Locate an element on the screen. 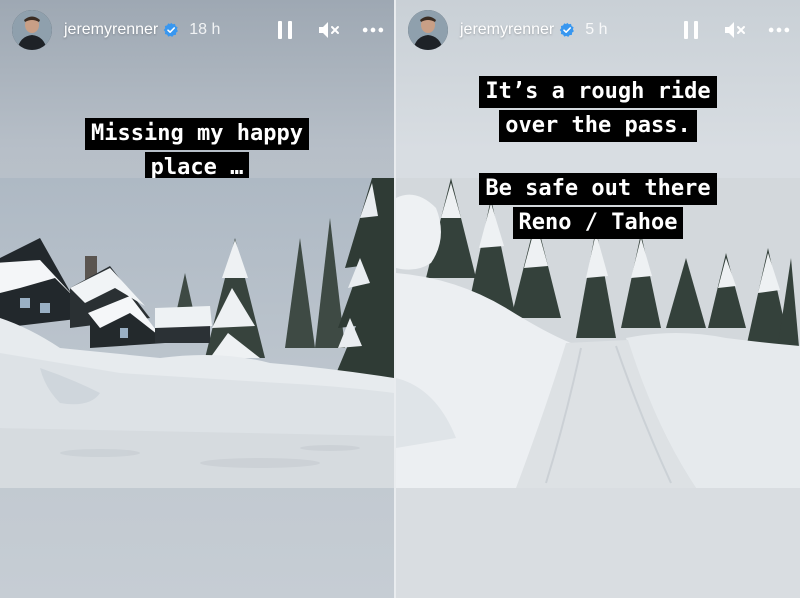 This screenshot has width=800, height=598. caption-line: Missing my happy is located at coordinates (197, 134).